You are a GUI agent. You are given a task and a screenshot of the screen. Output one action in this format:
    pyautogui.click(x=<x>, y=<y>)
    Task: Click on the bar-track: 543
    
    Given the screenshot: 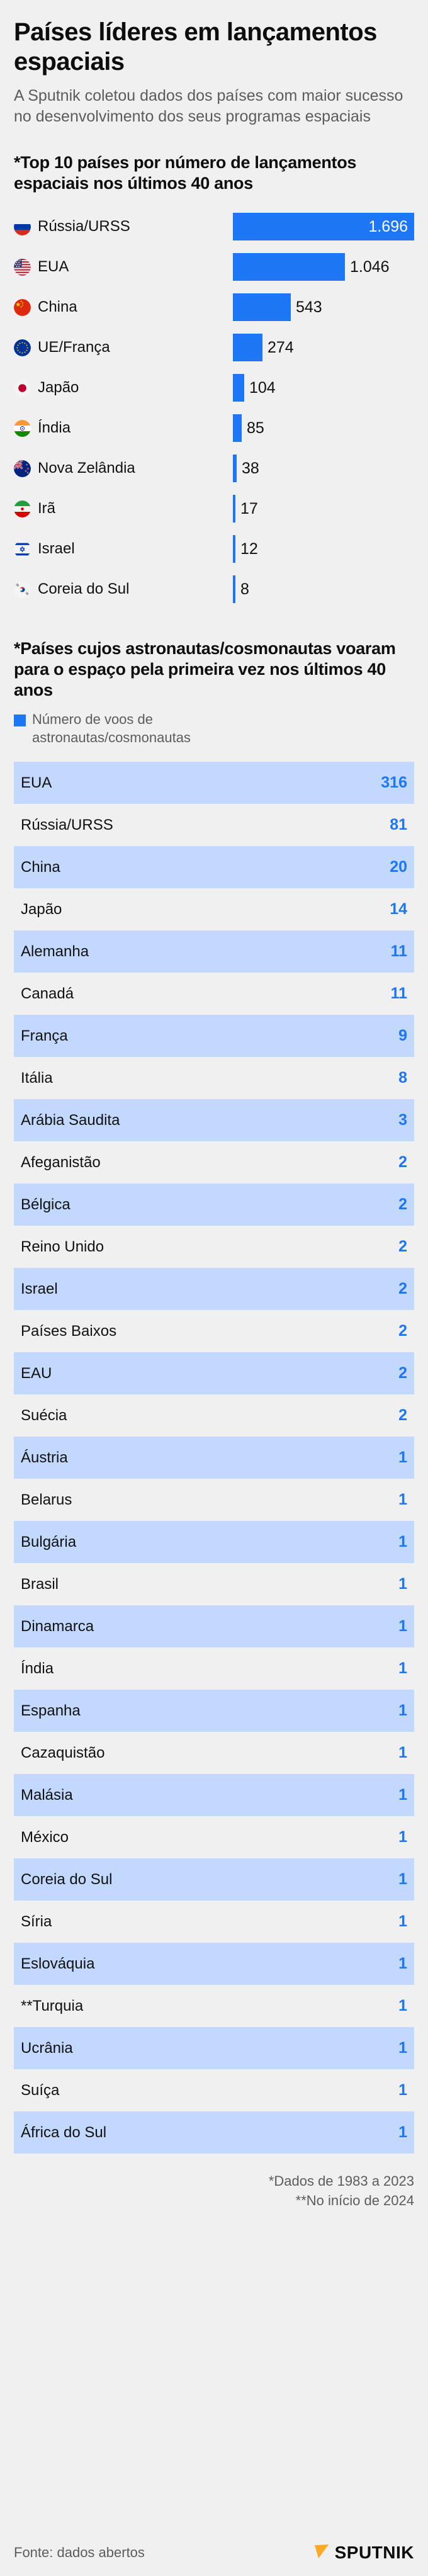 What is the action you would take?
    pyautogui.click(x=277, y=307)
    